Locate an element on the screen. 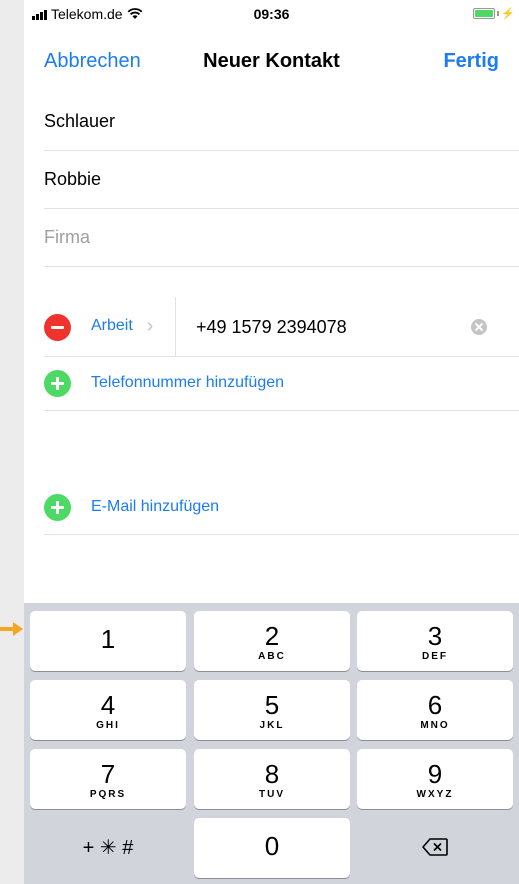  last-name-row is located at coordinates (281, 122).